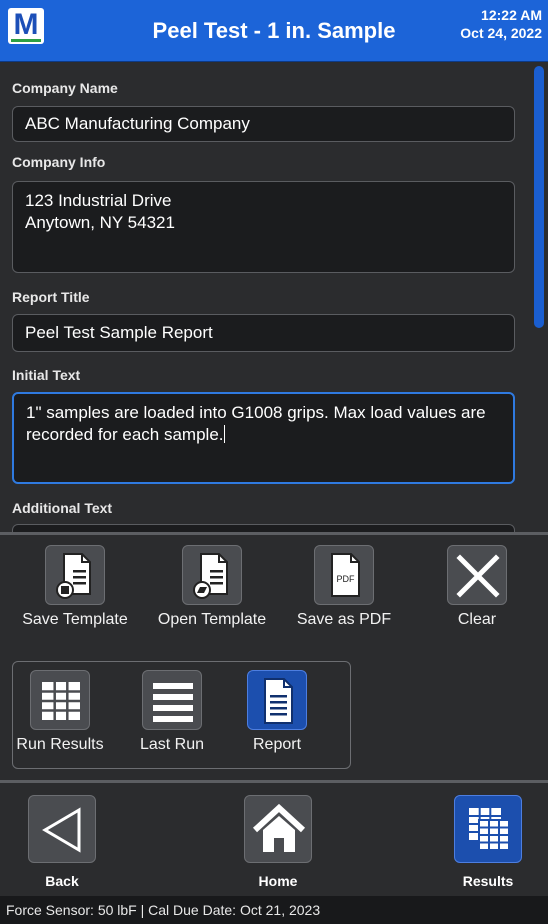 The height and width of the screenshot is (924, 548). Describe the element at coordinates (60, 744) in the screenshot. I see `run-results-label: Run Results` at that location.